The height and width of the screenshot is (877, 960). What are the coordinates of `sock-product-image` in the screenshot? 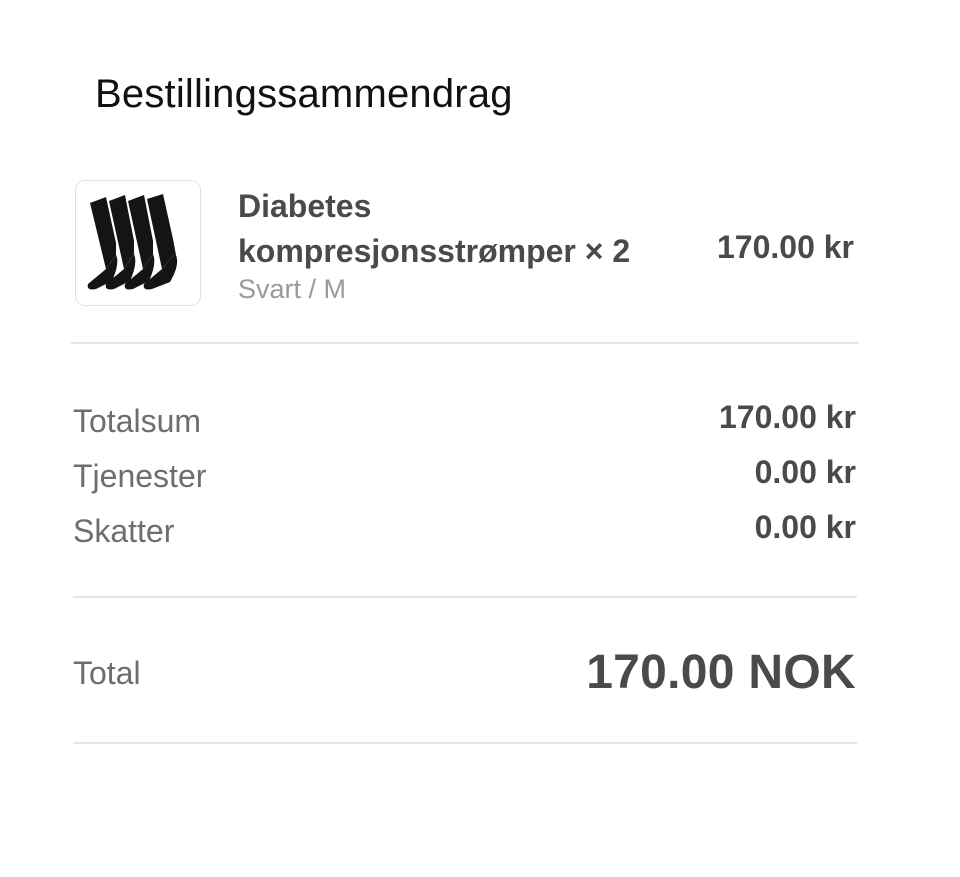 It's located at (132, 242).